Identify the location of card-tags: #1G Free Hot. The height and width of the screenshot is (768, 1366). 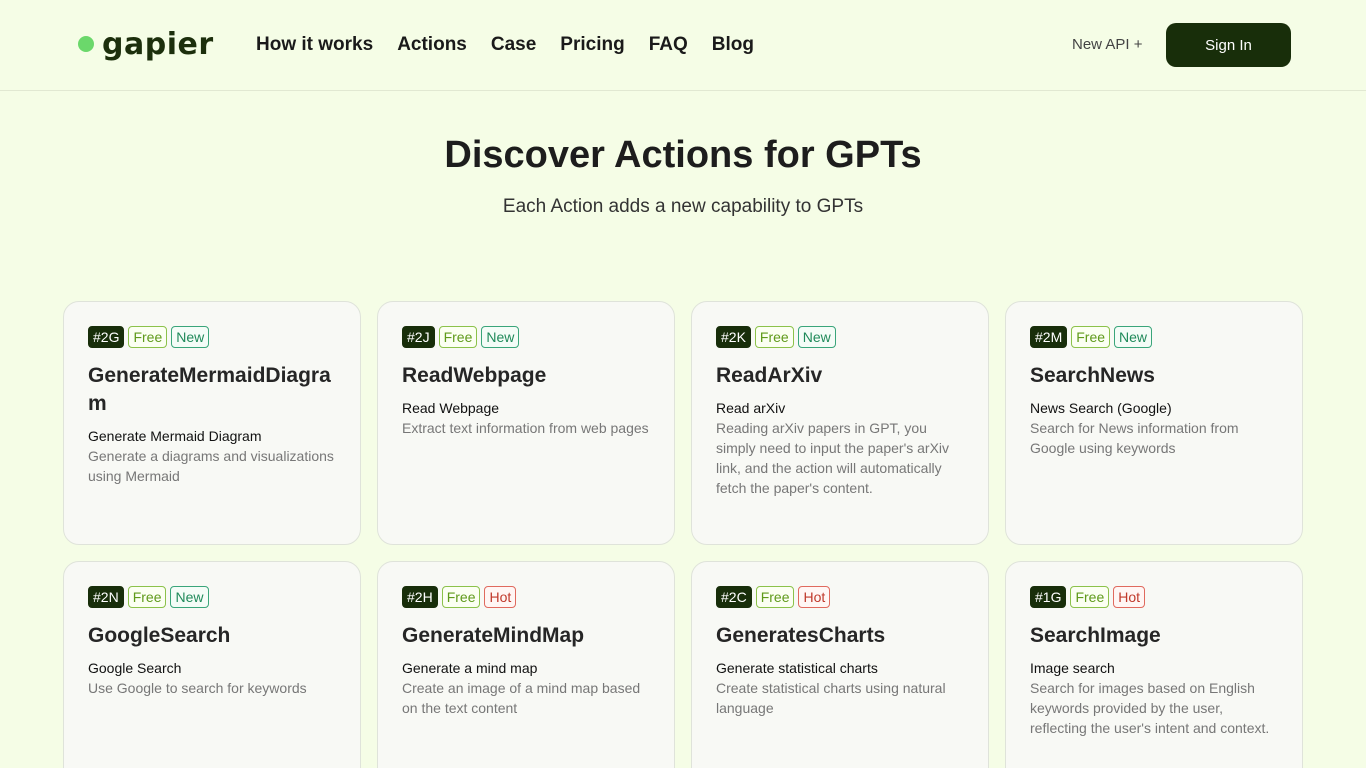
(1154, 597).